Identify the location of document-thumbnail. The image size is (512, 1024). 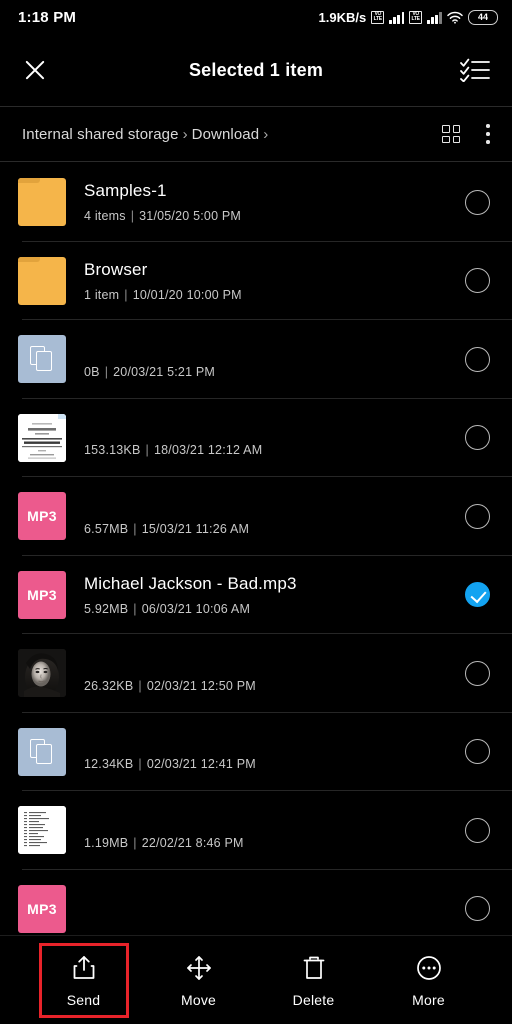
(42, 437).